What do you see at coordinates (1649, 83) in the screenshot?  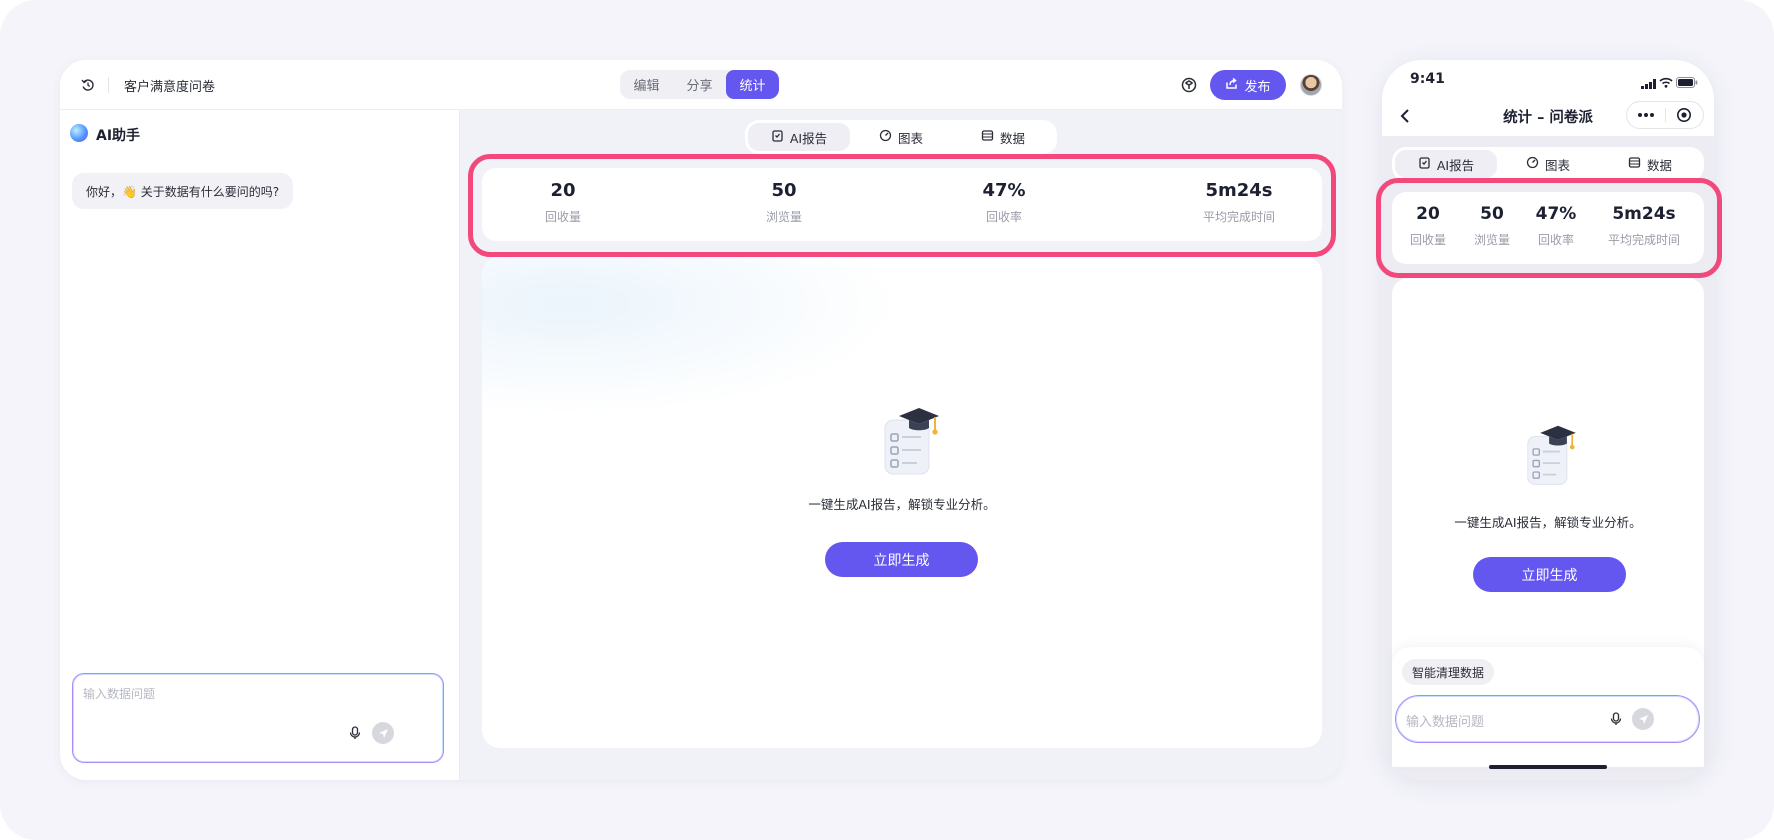 I see `cellular-signal-icon` at bounding box center [1649, 83].